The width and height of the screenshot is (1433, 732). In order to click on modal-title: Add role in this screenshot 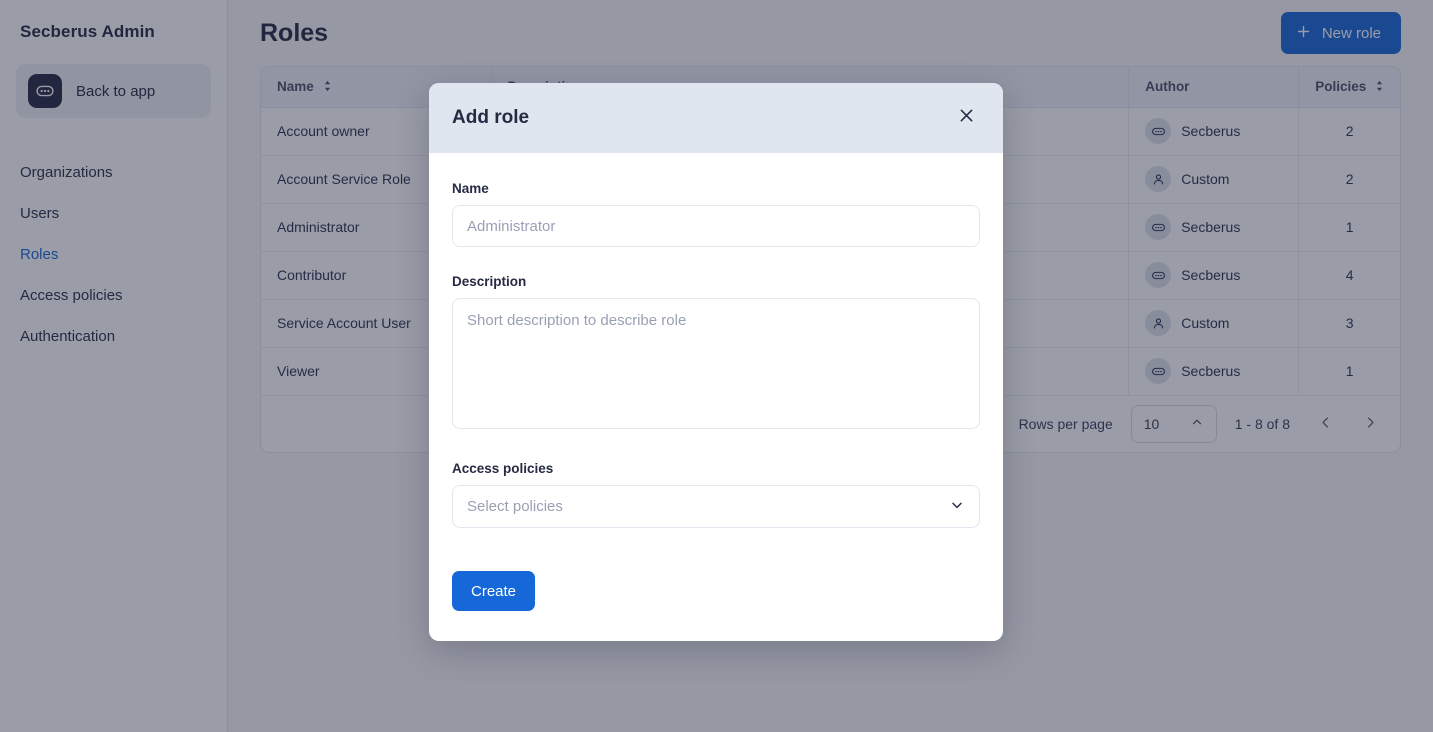, I will do `click(491, 117)`.